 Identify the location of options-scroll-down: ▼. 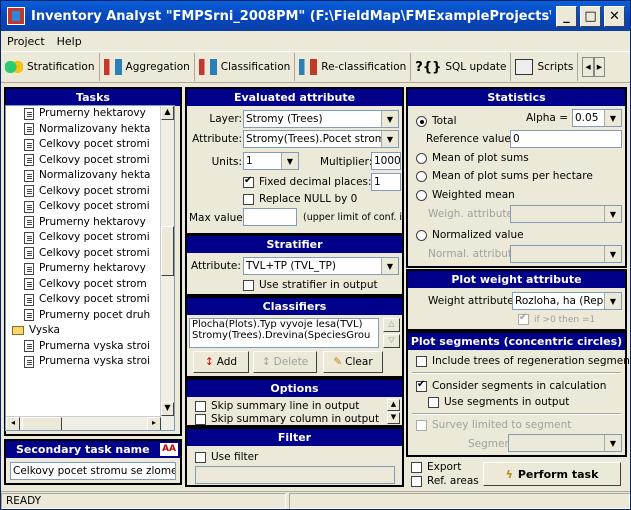
(393, 418).